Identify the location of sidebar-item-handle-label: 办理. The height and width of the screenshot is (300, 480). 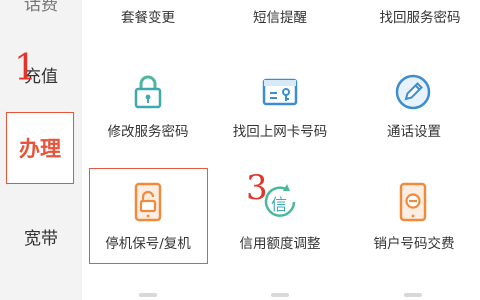
(40, 149).